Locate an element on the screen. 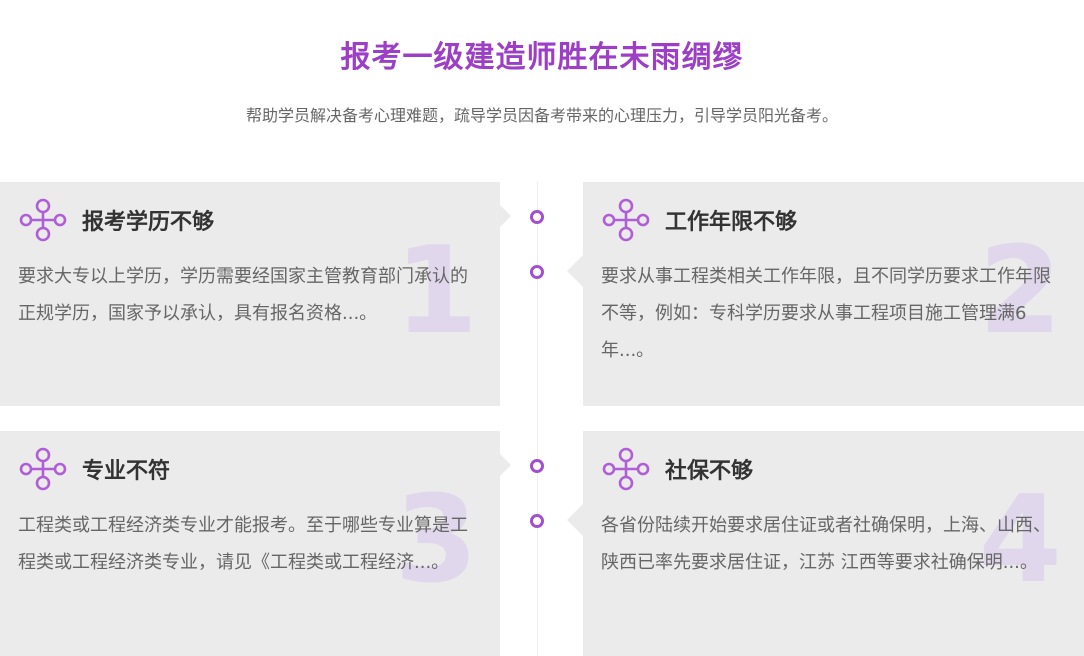  page-title: 报考一级建造师胜在未雨绸缪 is located at coordinates (542, 57).